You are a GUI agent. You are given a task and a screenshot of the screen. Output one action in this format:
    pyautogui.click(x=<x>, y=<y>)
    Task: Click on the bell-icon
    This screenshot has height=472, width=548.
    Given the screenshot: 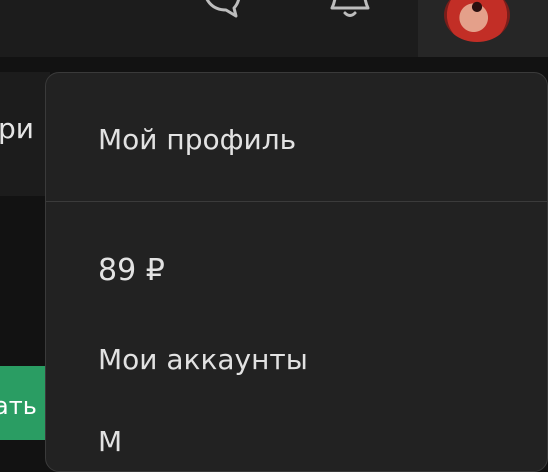 What is the action you would take?
    pyautogui.click(x=350, y=12)
    